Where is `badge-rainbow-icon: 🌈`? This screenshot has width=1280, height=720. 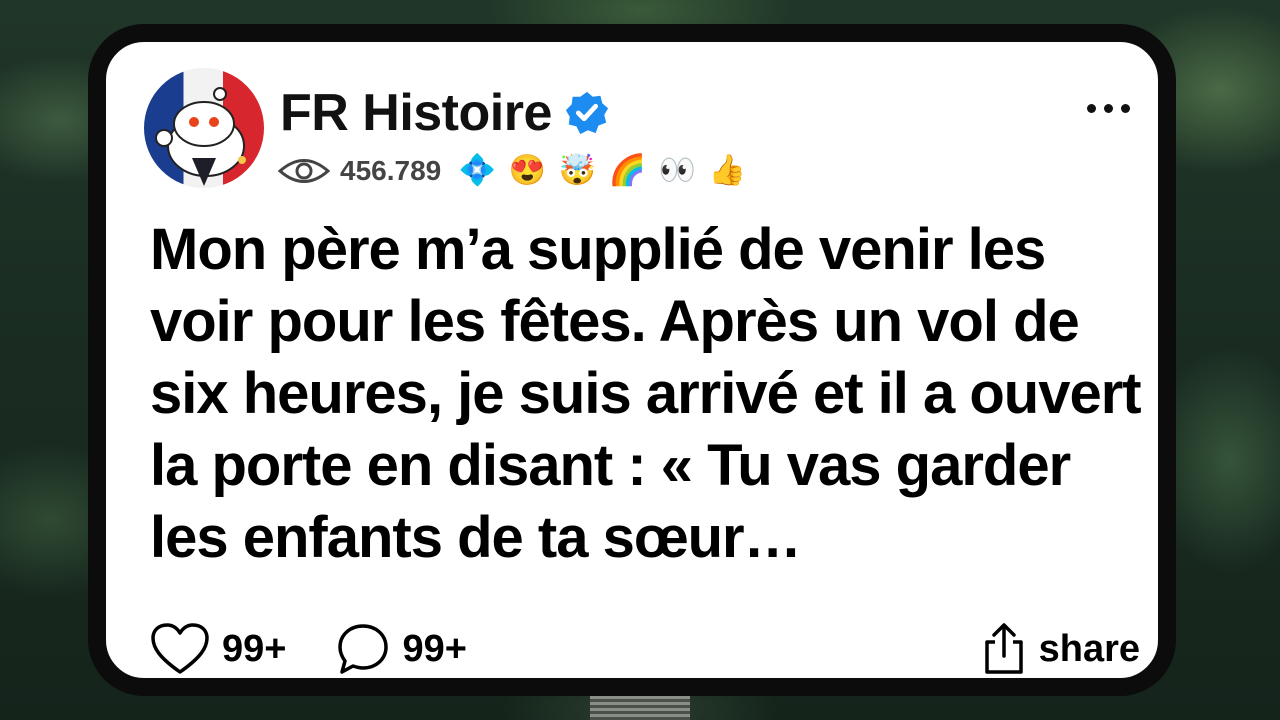
badge-rainbow-icon: 🌈 is located at coordinates (627, 170).